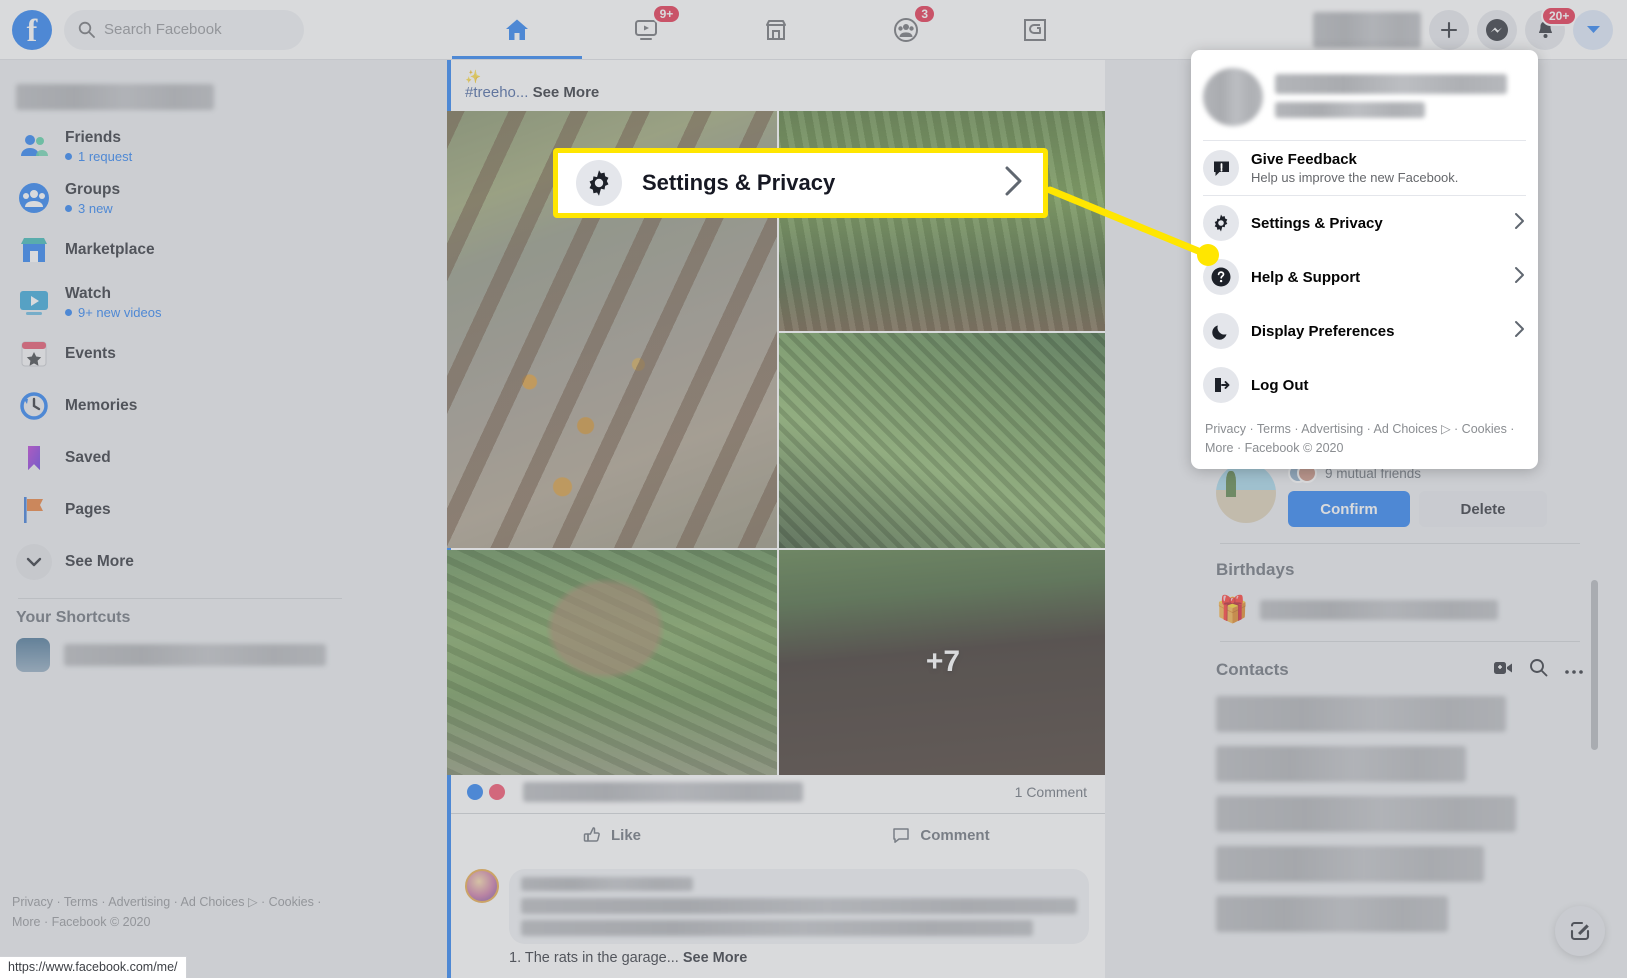 The image size is (1627, 978). What do you see at coordinates (180, 302) in the screenshot?
I see `sidebar-item-watch: Watch 9+ new videos` at bounding box center [180, 302].